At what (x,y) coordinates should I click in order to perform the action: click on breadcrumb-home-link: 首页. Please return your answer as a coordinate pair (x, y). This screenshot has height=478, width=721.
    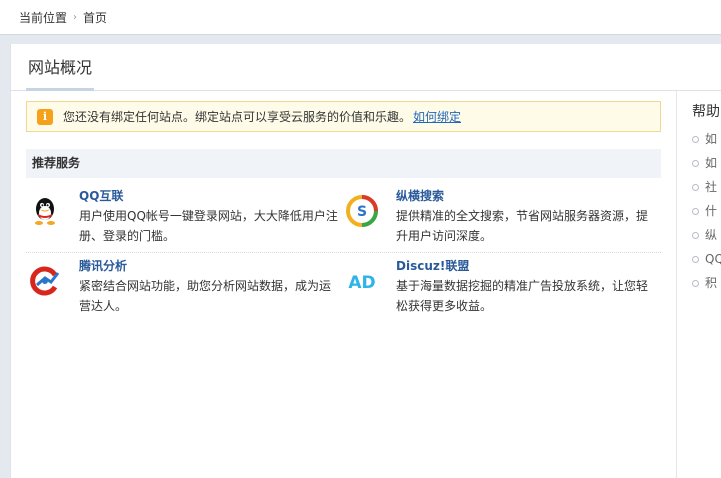
    Looking at the image, I should click on (95, 17).